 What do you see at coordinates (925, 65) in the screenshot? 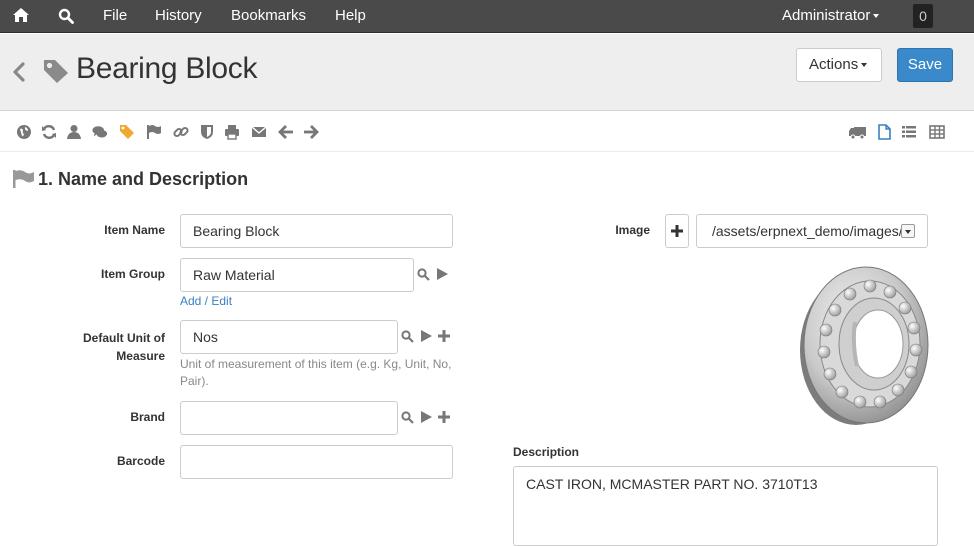
I see `save-button: Save` at bounding box center [925, 65].